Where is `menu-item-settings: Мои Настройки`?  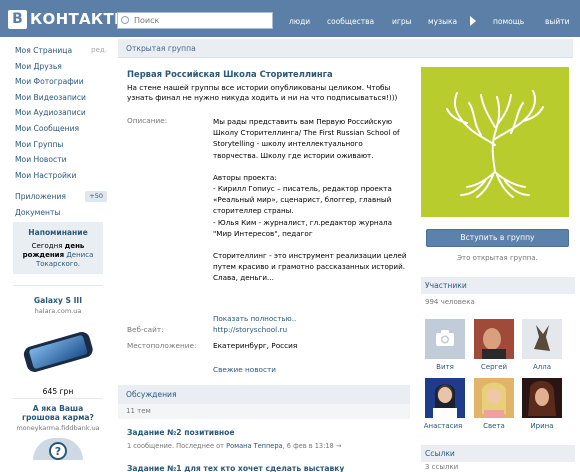 menu-item-settings: Мои Настройки is located at coordinates (65, 176).